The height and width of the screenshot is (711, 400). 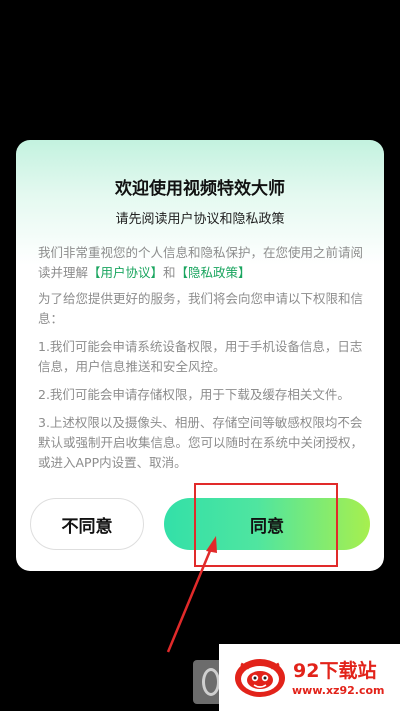 What do you see at coordinates (191, 594) in the screenshot?
I see `annotation-arrow-icon` at bounding box center [191, 594].